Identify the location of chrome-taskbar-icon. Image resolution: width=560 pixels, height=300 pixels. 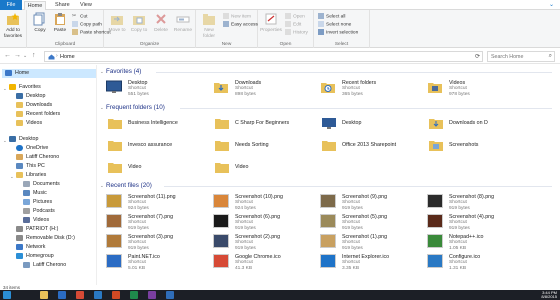
(80, 295).